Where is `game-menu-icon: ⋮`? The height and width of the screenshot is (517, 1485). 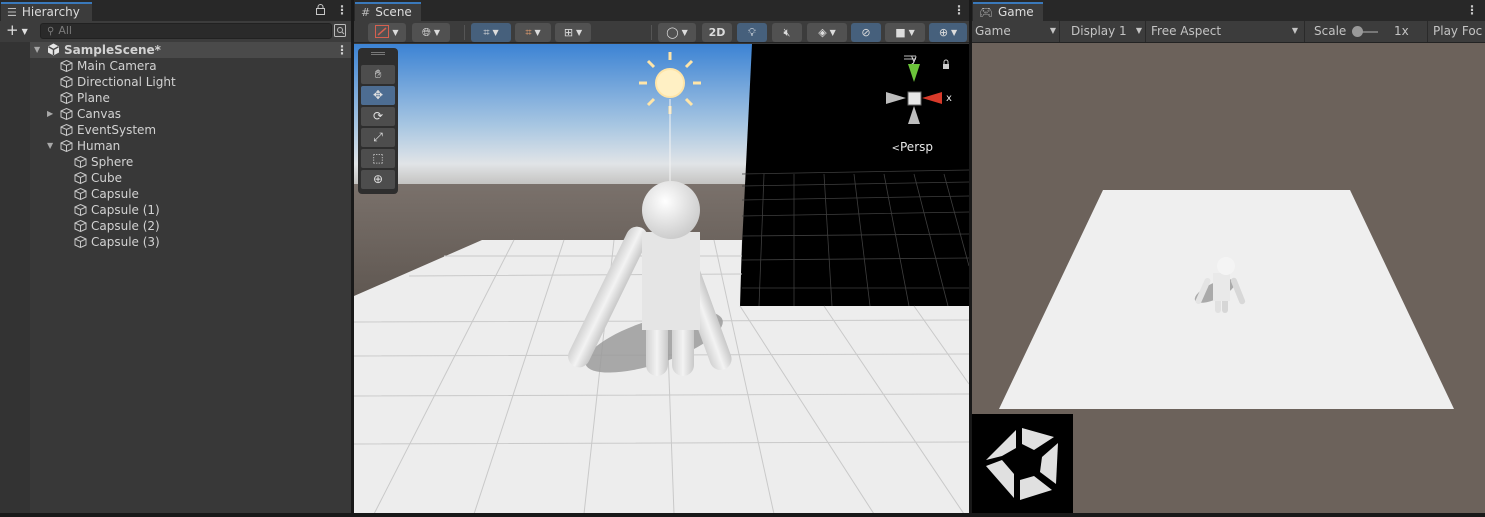 game-menu-icon: ⋮ is located at coordinates (1472, 10).